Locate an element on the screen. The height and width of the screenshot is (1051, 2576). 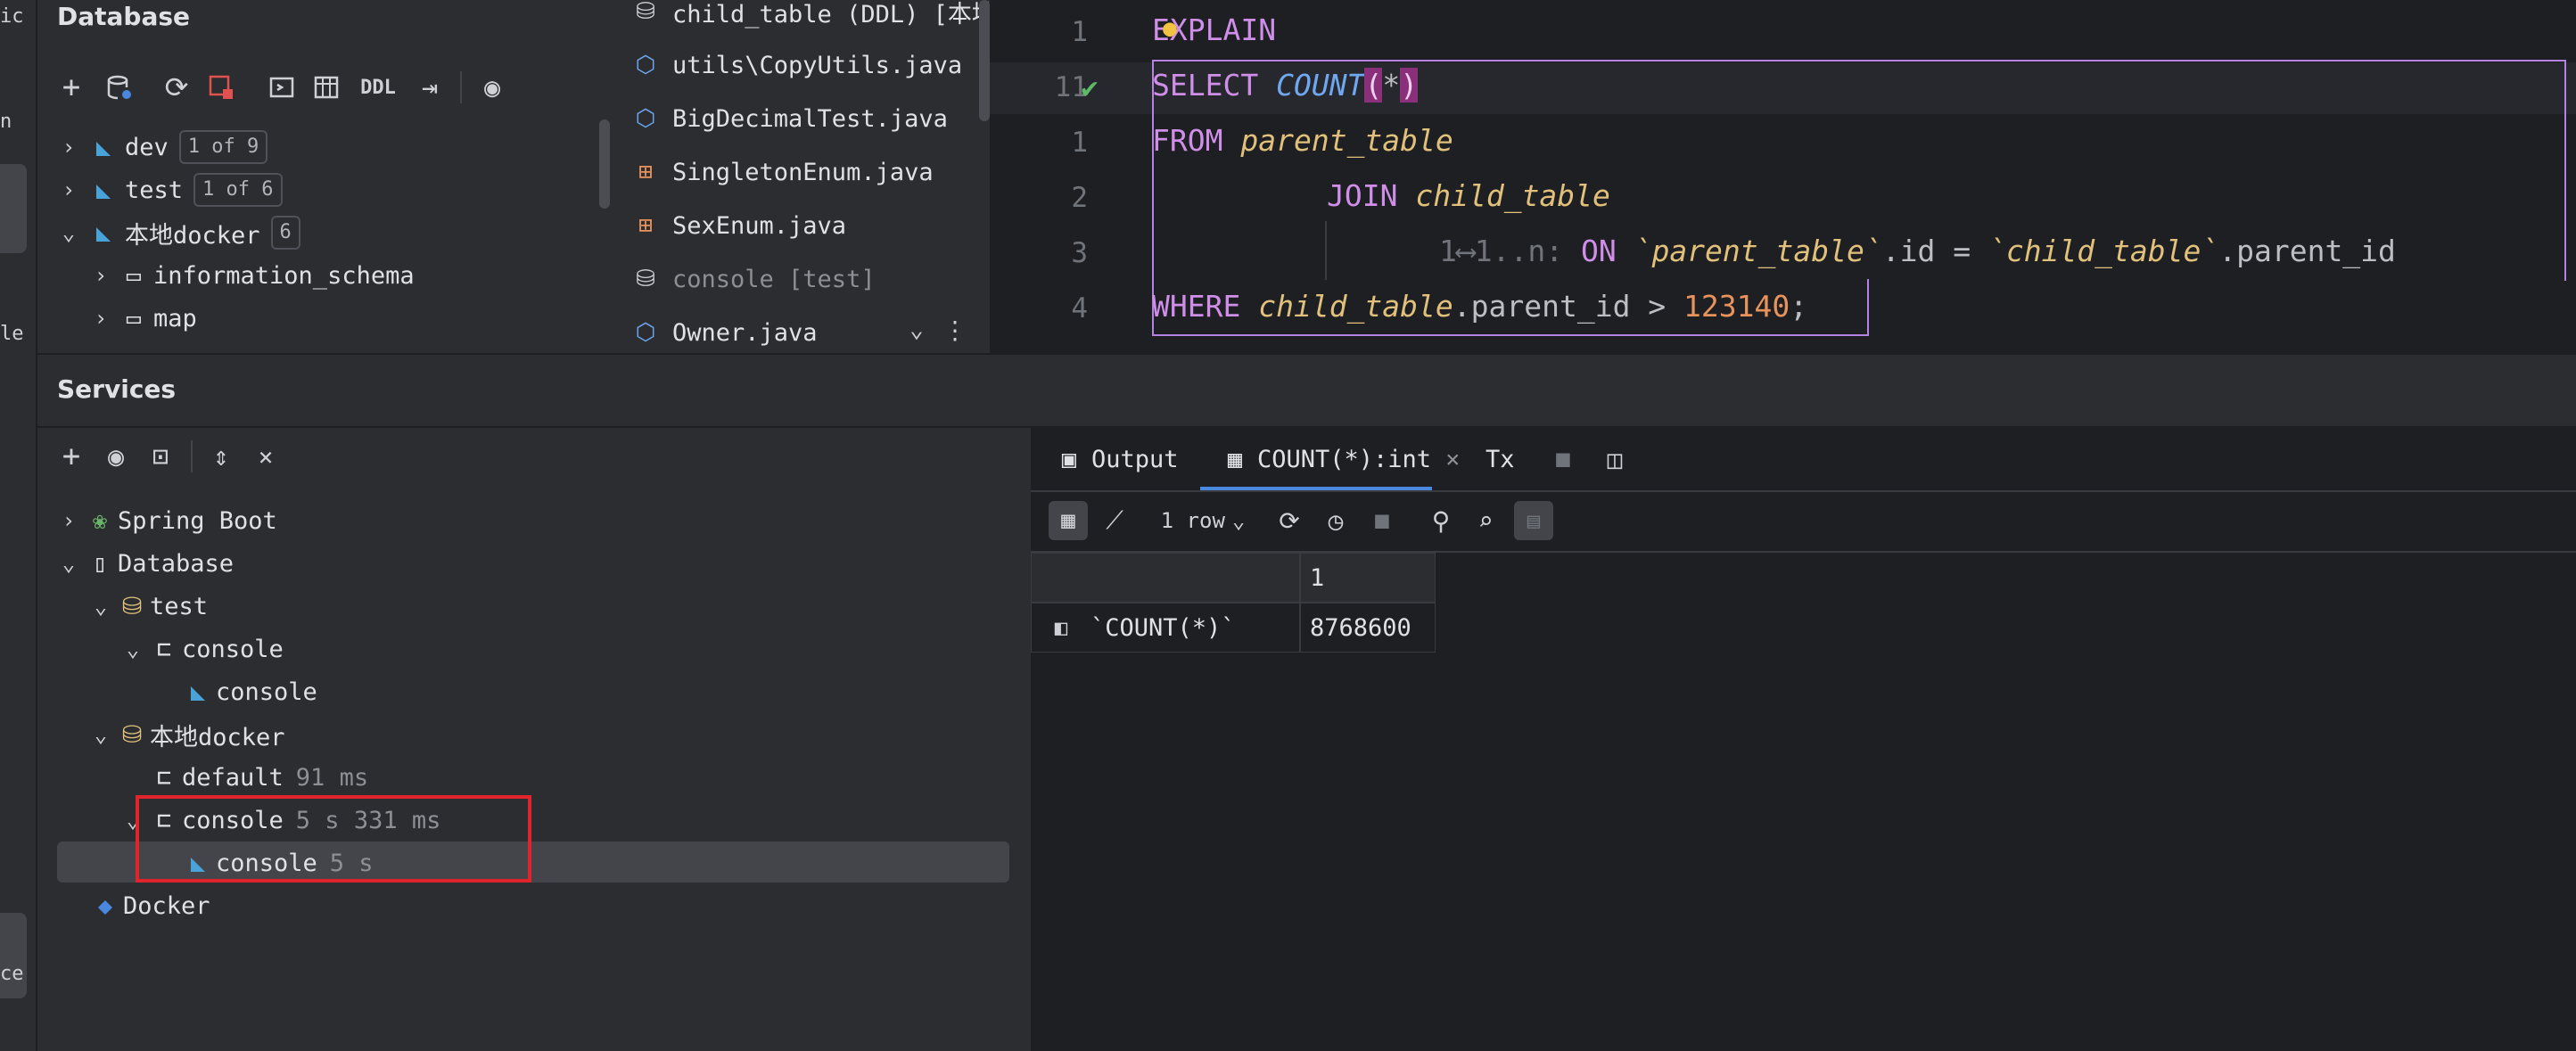
tree-item-label: map is located at coordinates (175, 318).